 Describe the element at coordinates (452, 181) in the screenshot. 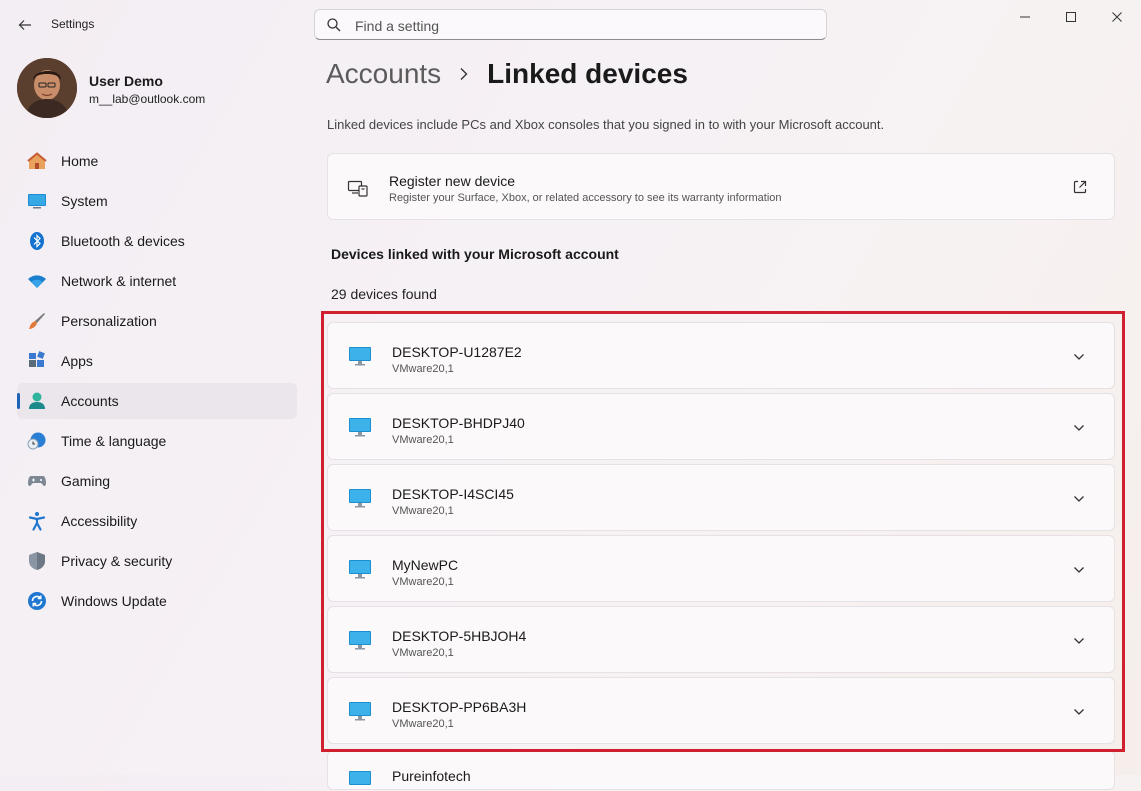

I see `register-title: Register new device` at that location.